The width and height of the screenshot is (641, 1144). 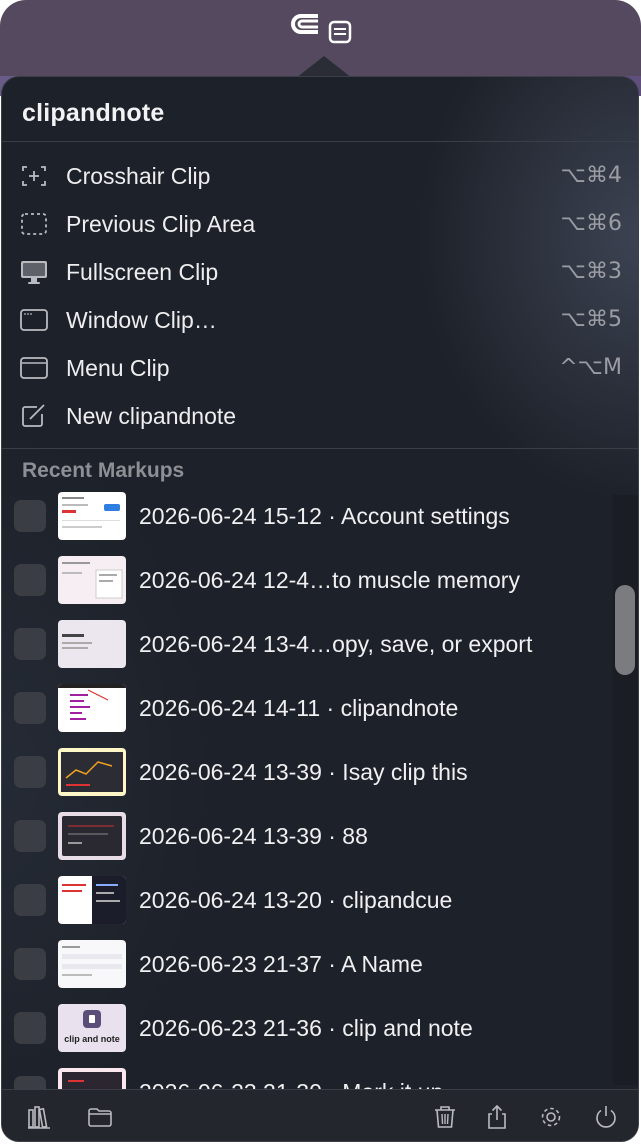 What do you see at coordinates (591, 175) in the screenshot?
I see `menu-item-shortcut: ⌥⌘4` at bounding box center [591, 175].